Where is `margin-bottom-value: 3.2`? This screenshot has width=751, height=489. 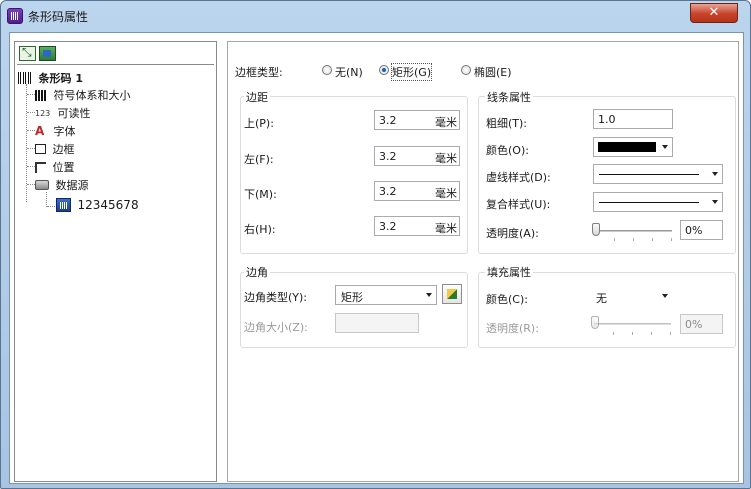 margin-bottom-value: 3.2 is located at coordinates (388, 191).